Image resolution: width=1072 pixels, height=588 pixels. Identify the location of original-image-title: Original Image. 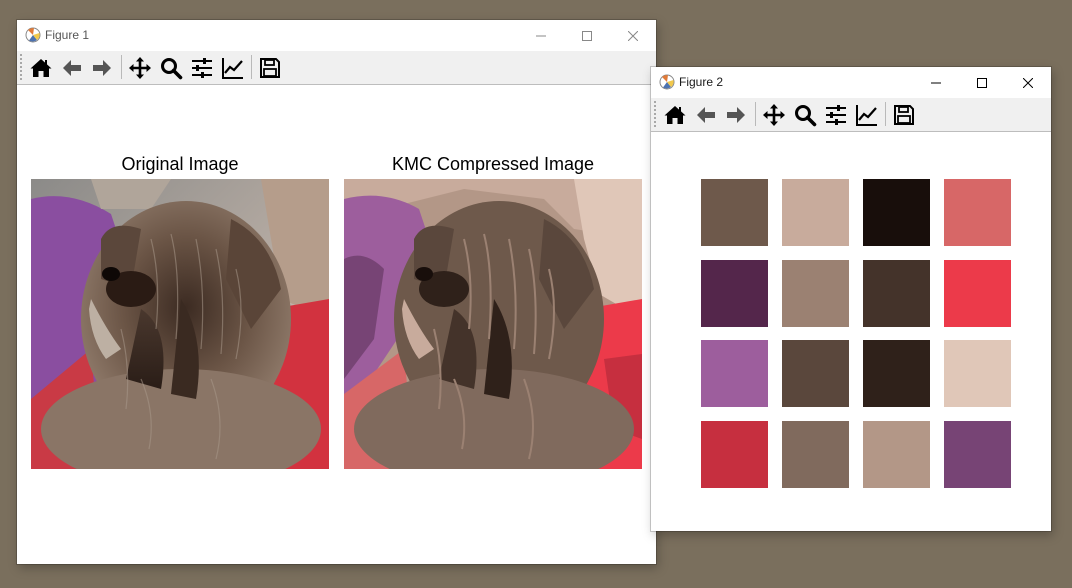
(180, 164).